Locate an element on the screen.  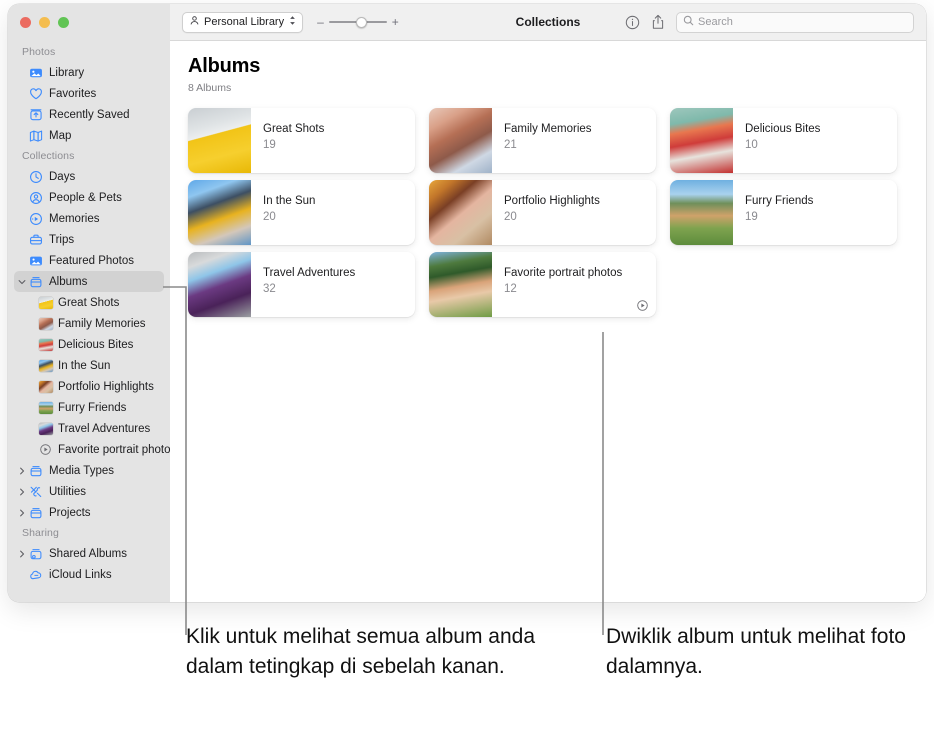
sidebar-item-recently-saved: Recently Saved is located at coordinates (89, 114).